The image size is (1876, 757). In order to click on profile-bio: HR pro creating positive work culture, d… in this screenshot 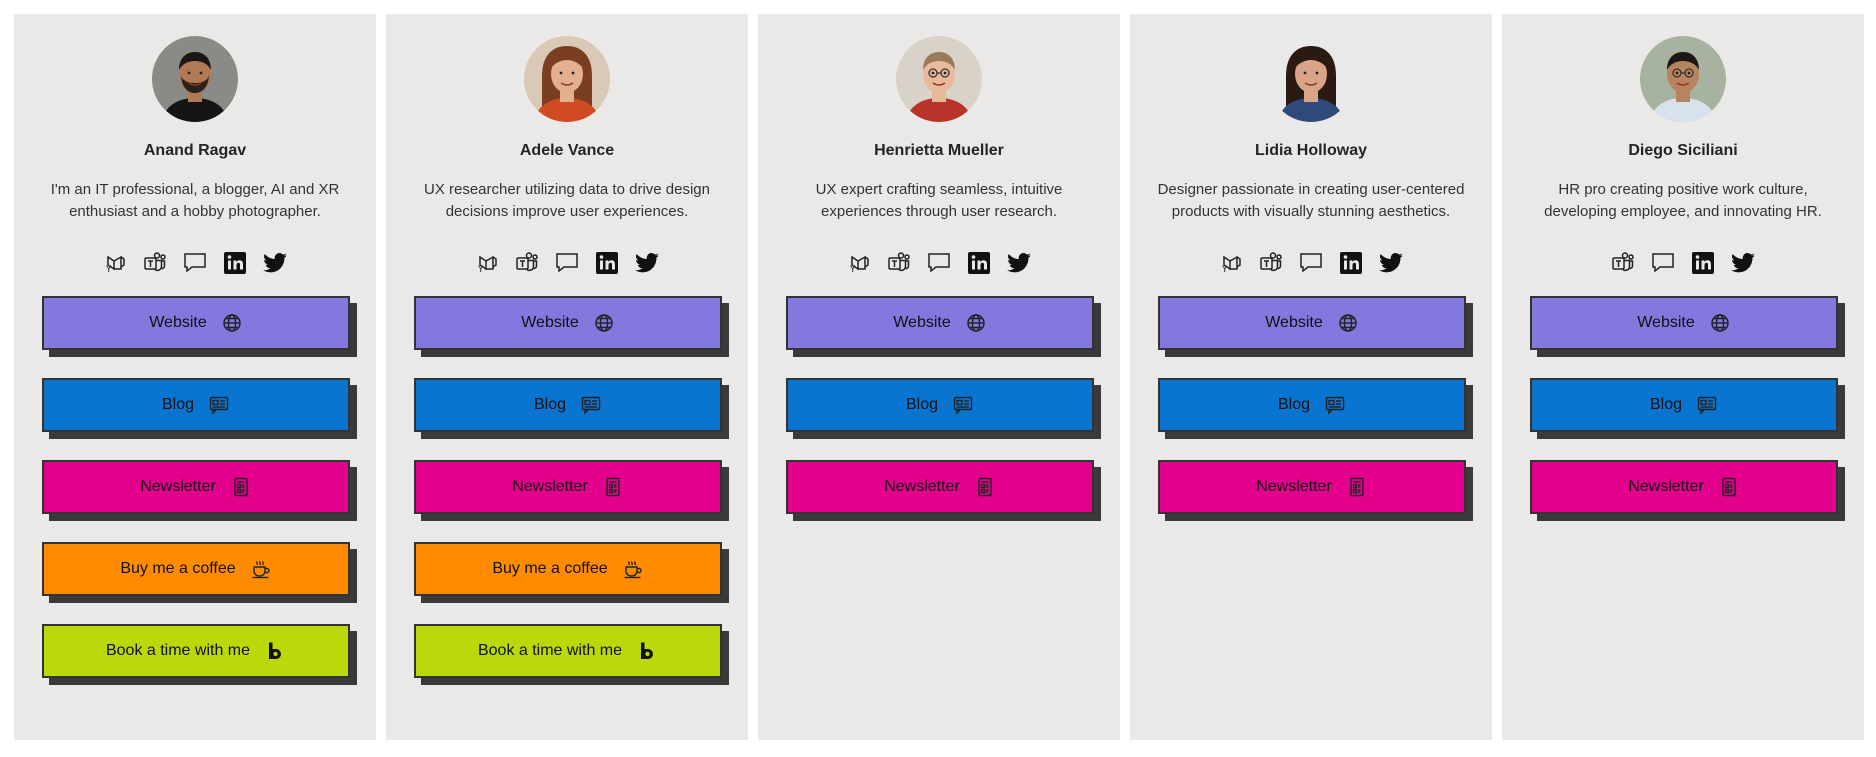, I will do `click(1683, 200)`.